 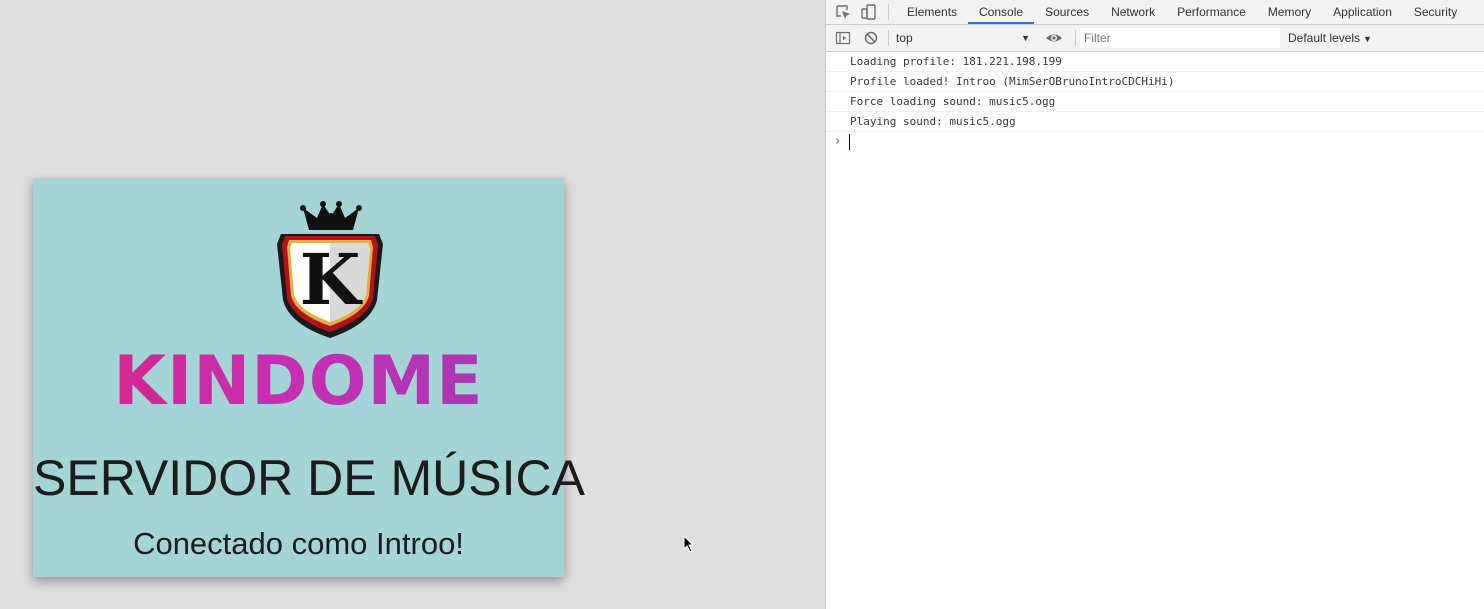 I want to click on log-levels-dropdown: Default levels ▼, so click(x=1330, y=38).